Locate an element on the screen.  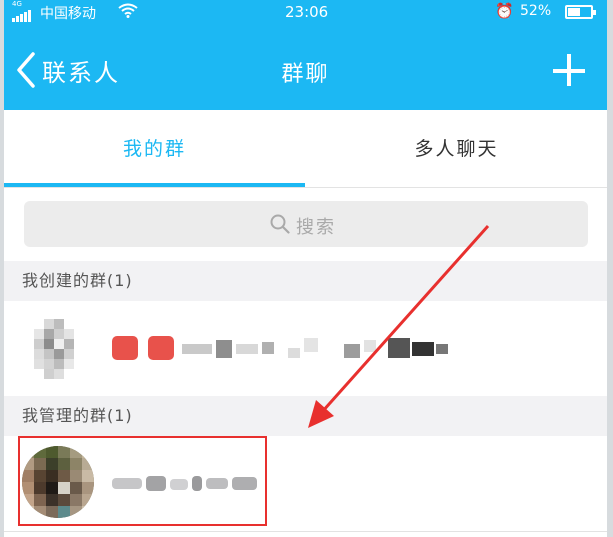
right-frame-edge is located at coordinates (610, 268).